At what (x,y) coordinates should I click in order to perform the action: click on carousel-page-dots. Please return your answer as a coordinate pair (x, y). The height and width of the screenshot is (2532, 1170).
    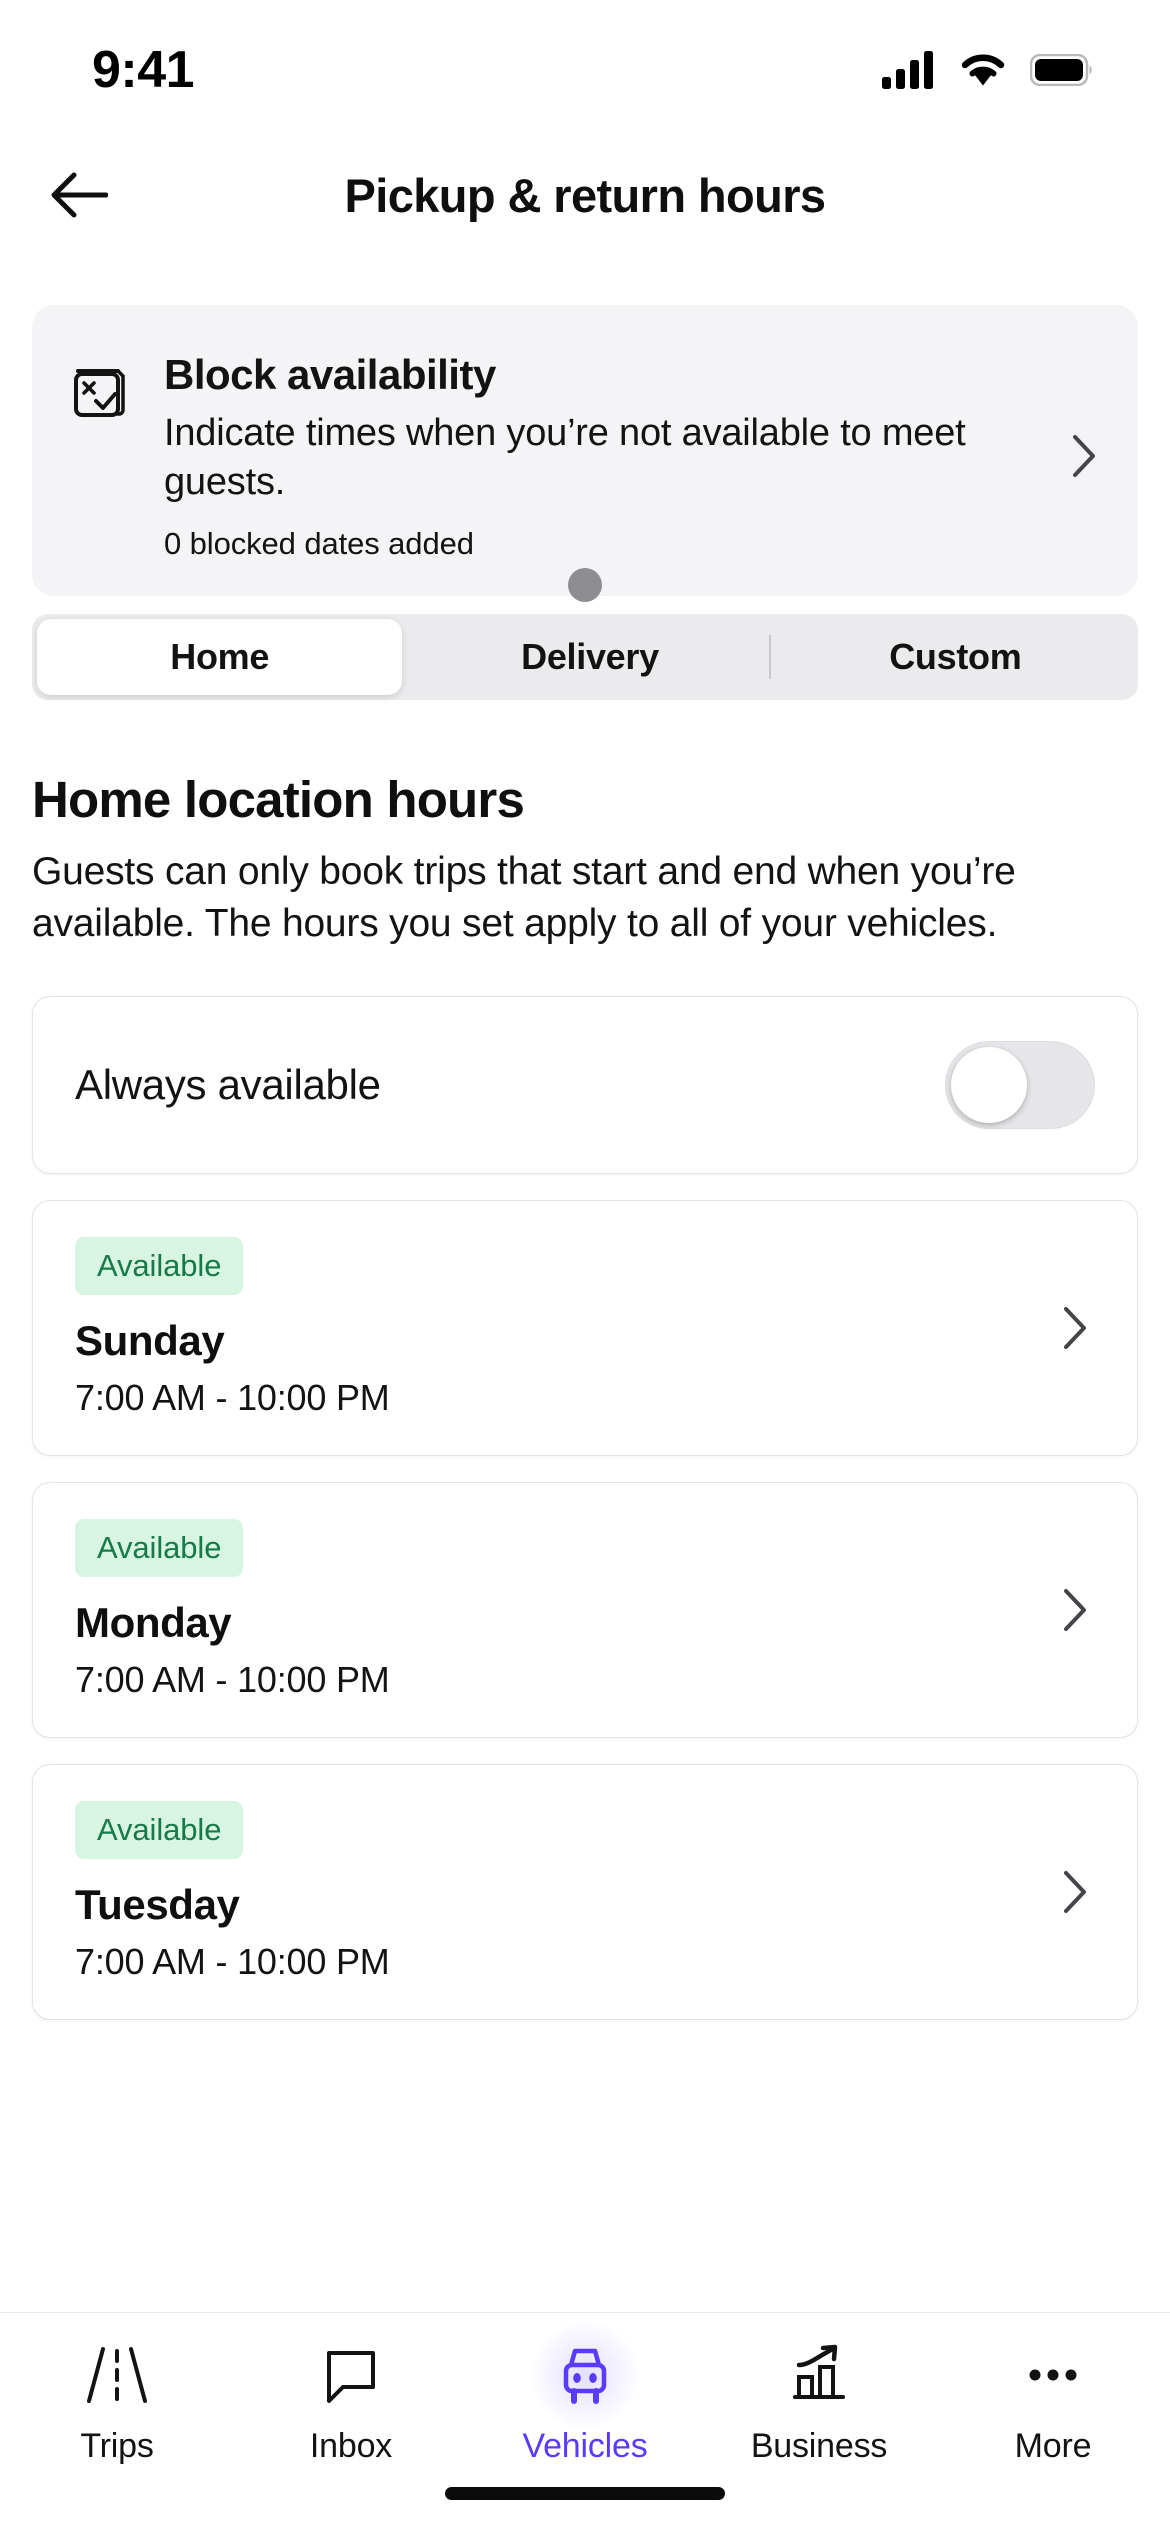
    Looking at the image, I should click on (585, 584).